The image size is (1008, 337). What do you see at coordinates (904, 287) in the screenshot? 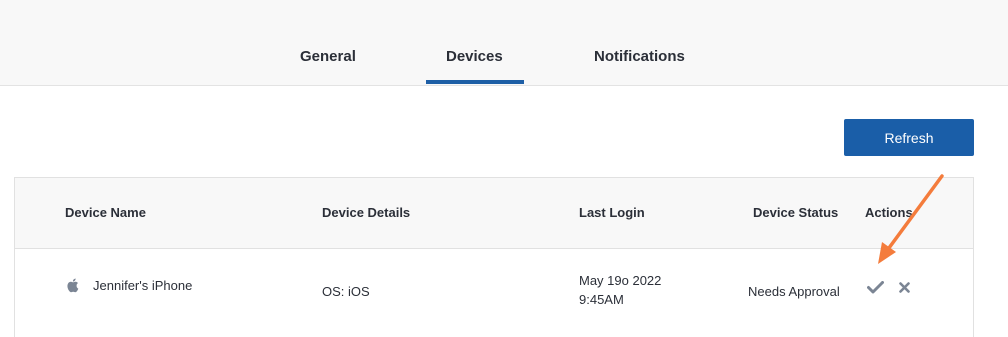
I see `reject-x-icon` at bounding box center [904, 287].